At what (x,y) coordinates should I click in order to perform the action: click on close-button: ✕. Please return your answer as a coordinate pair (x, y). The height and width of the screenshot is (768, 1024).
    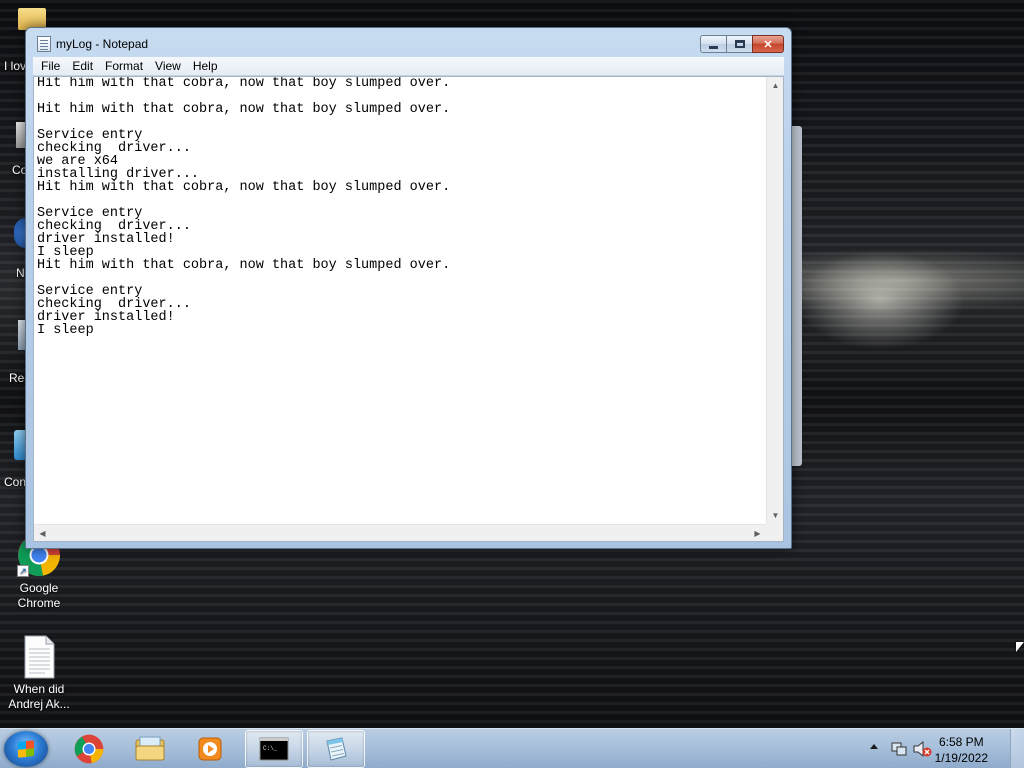
    Looking at the image, I should click on (768, 44).